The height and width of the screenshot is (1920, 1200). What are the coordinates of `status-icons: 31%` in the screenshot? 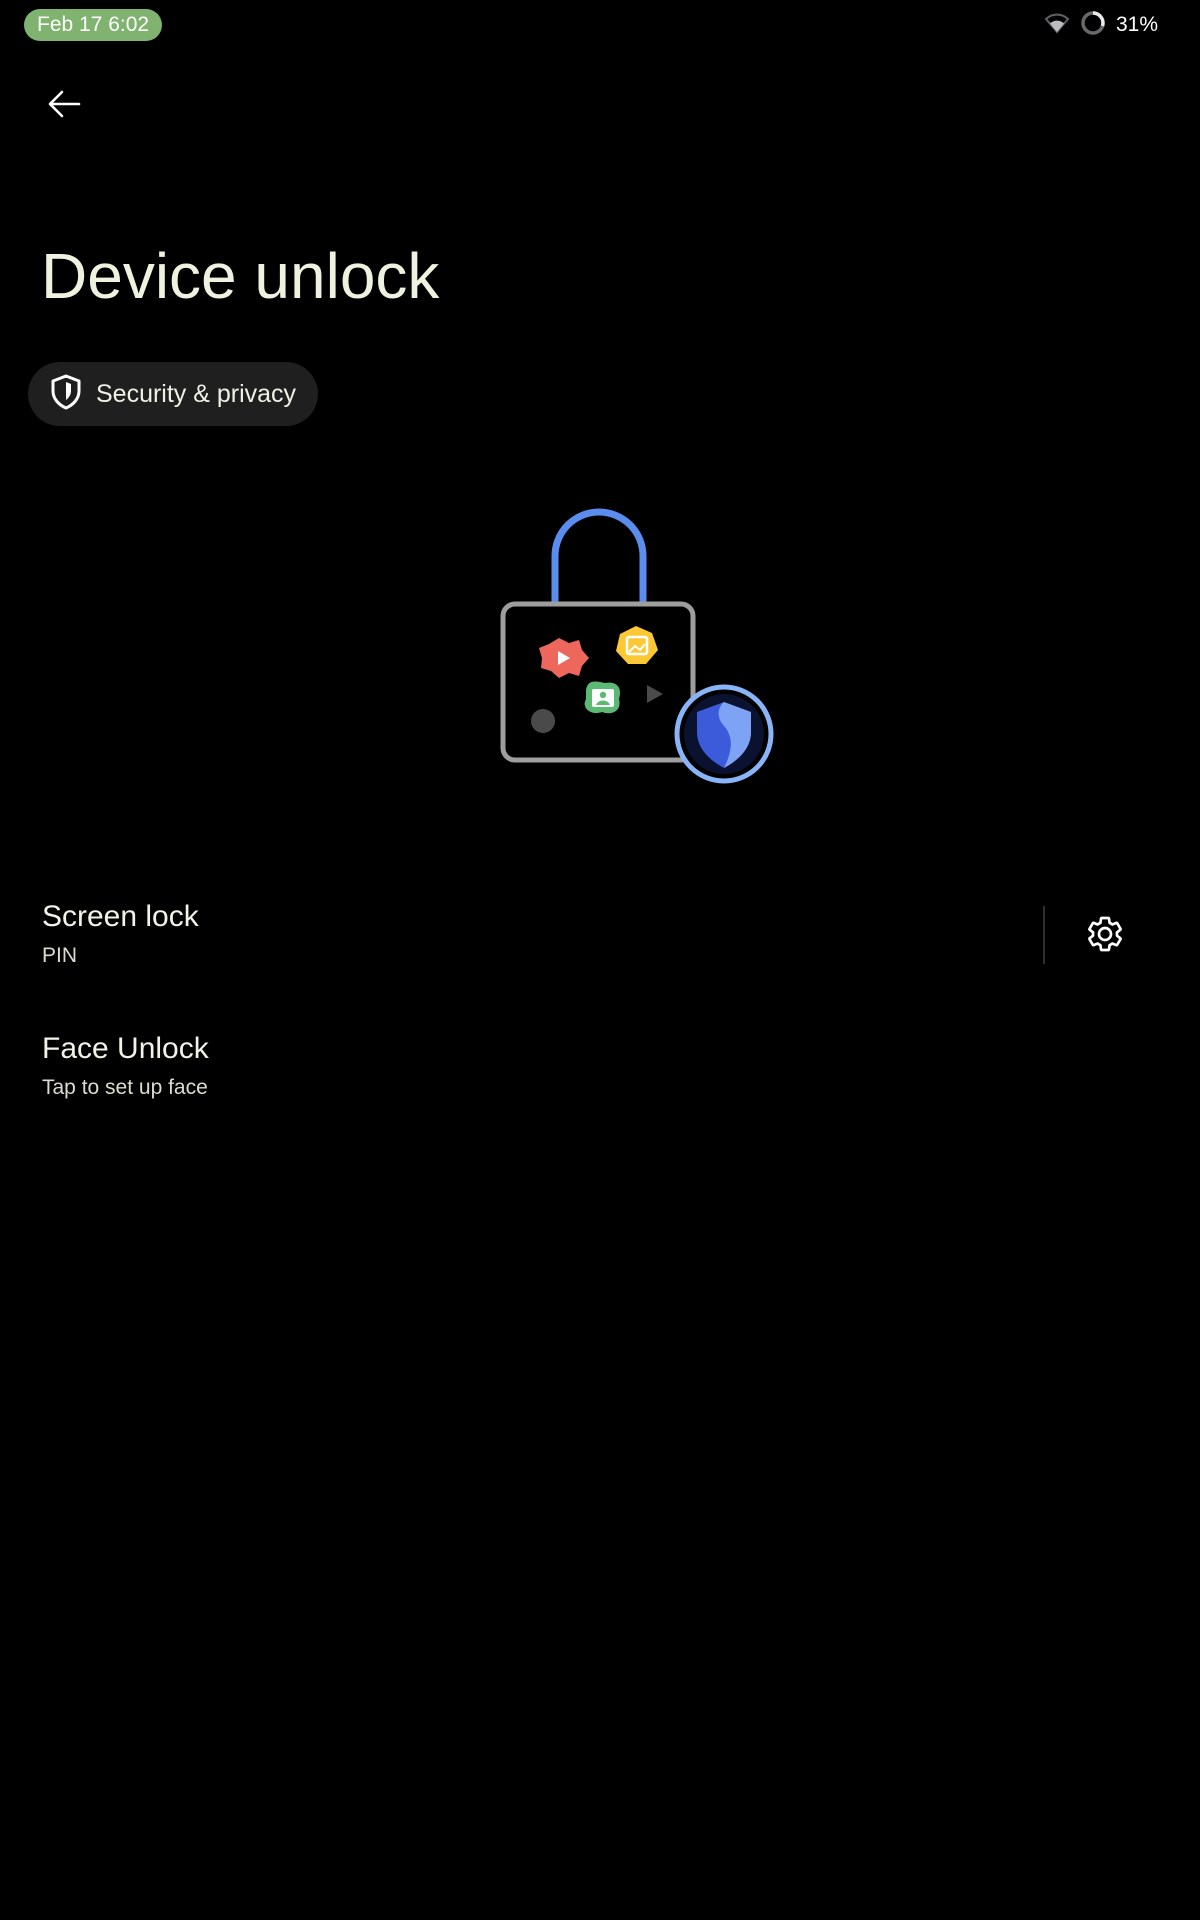 It's located at (1101, 25).